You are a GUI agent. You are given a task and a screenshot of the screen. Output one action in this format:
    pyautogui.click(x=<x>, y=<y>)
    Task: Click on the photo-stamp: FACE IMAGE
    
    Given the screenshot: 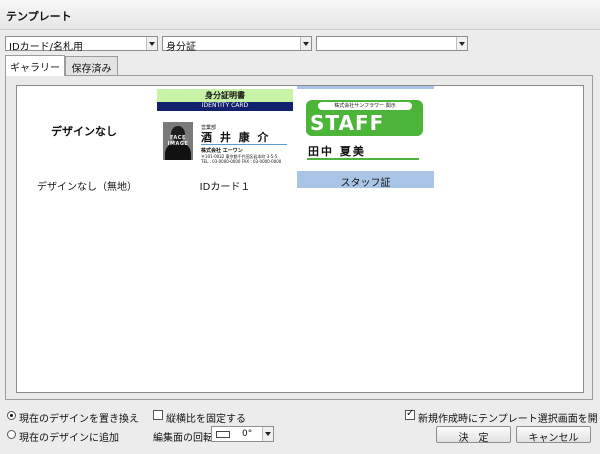 What is the action you would take?
    pyautogui.click(x=178, y=141)
    